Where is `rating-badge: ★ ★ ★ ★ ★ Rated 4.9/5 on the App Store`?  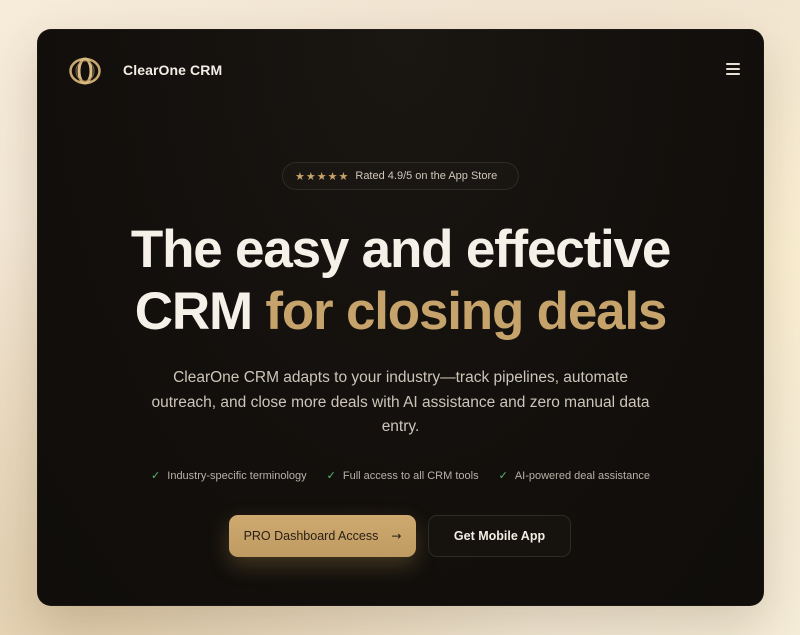 rating-badge: ★ ★ ★ ★ ★ Rated 4.9/5 on the App Store is located at coordinates (400, 176).